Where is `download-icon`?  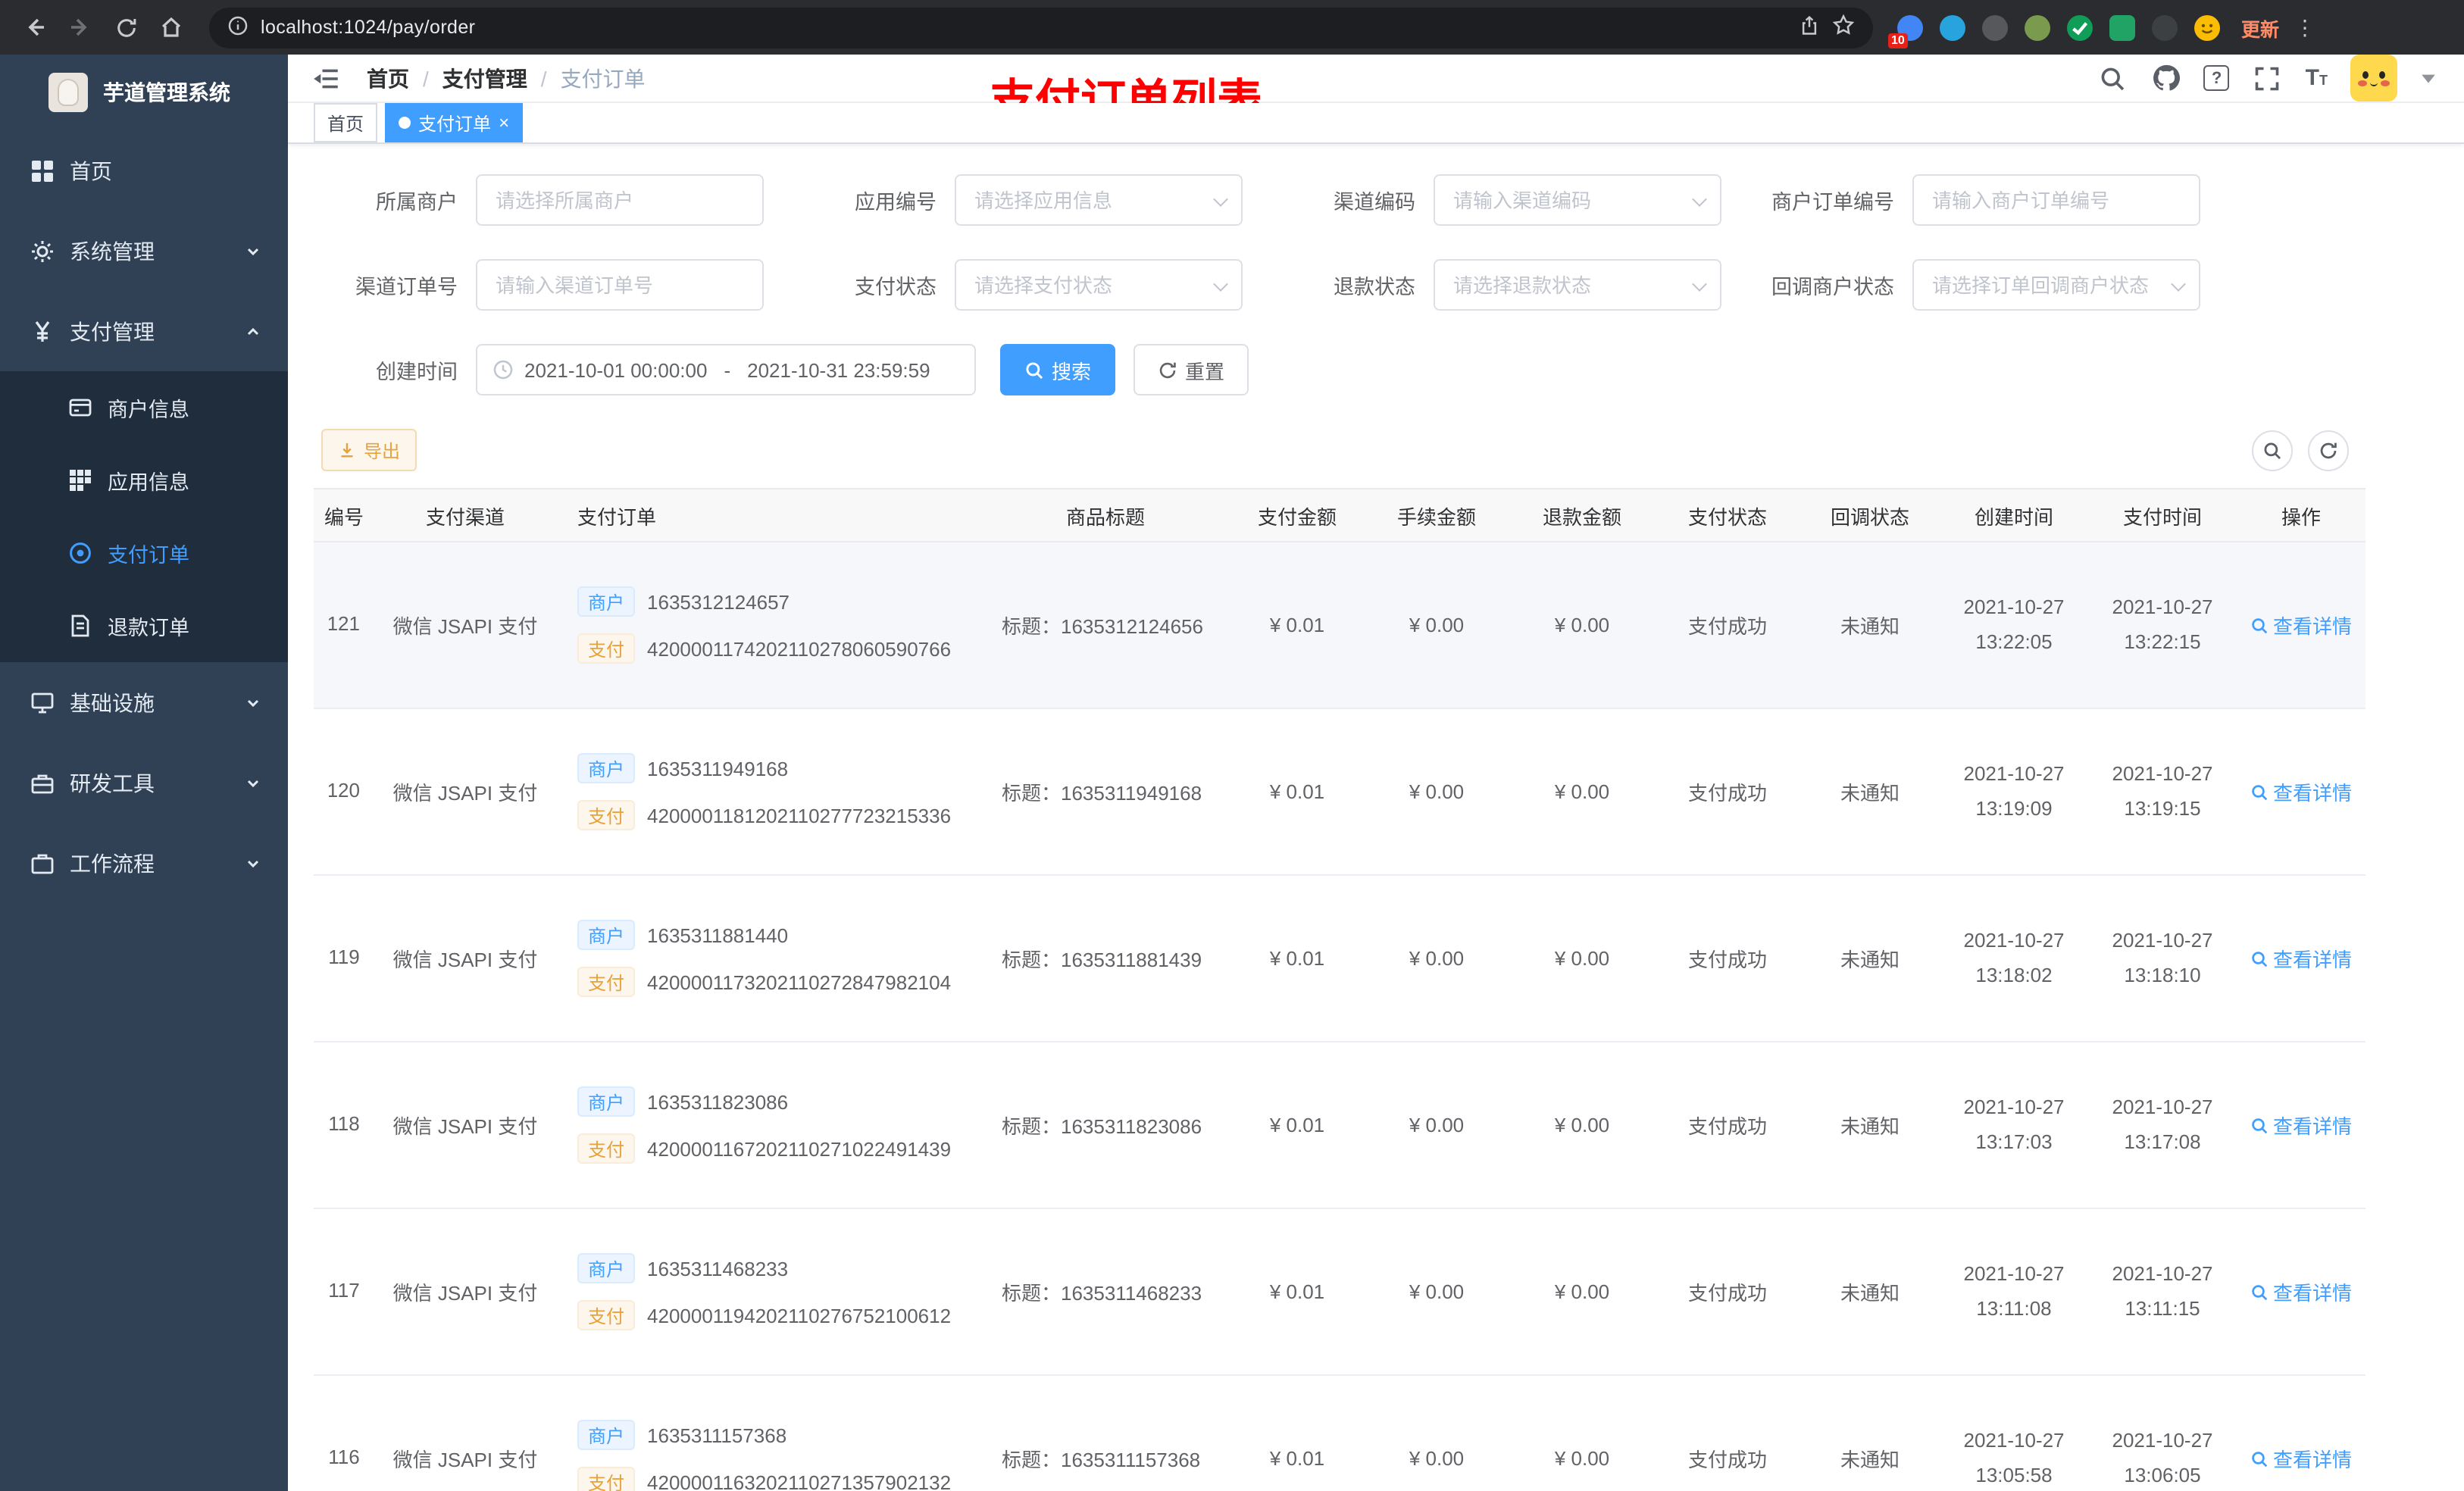 download-icon is located at coordinates (347, 450).